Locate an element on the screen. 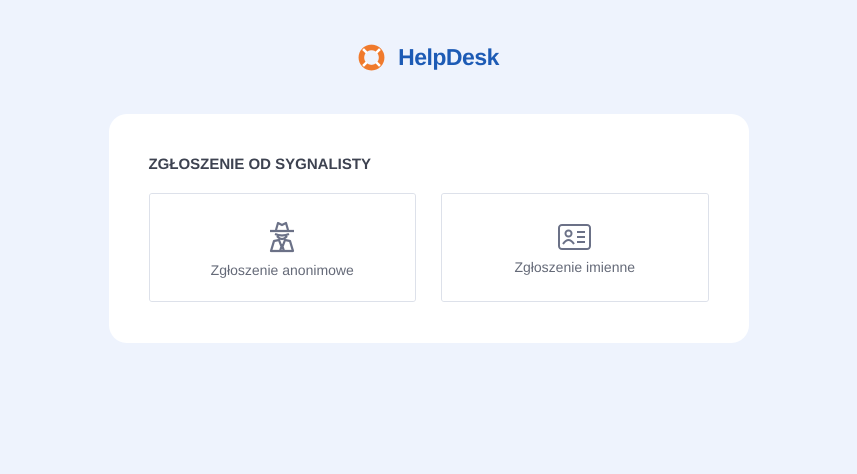  report-option-button: Zgłoszenie anonimowe is located at coordinates (282, 247).